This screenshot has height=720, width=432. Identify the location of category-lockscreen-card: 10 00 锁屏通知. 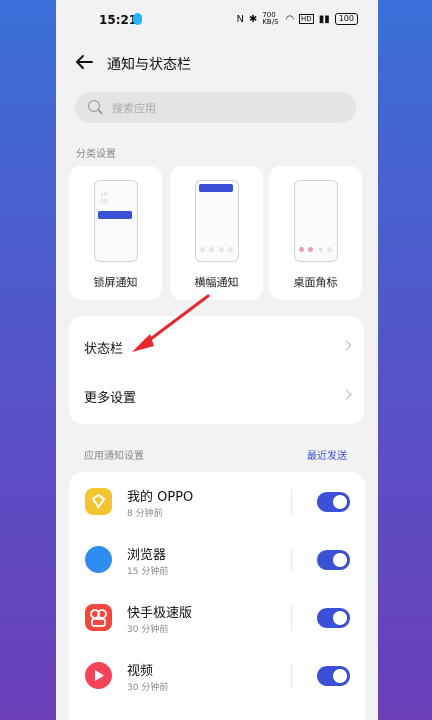
(115, 233).